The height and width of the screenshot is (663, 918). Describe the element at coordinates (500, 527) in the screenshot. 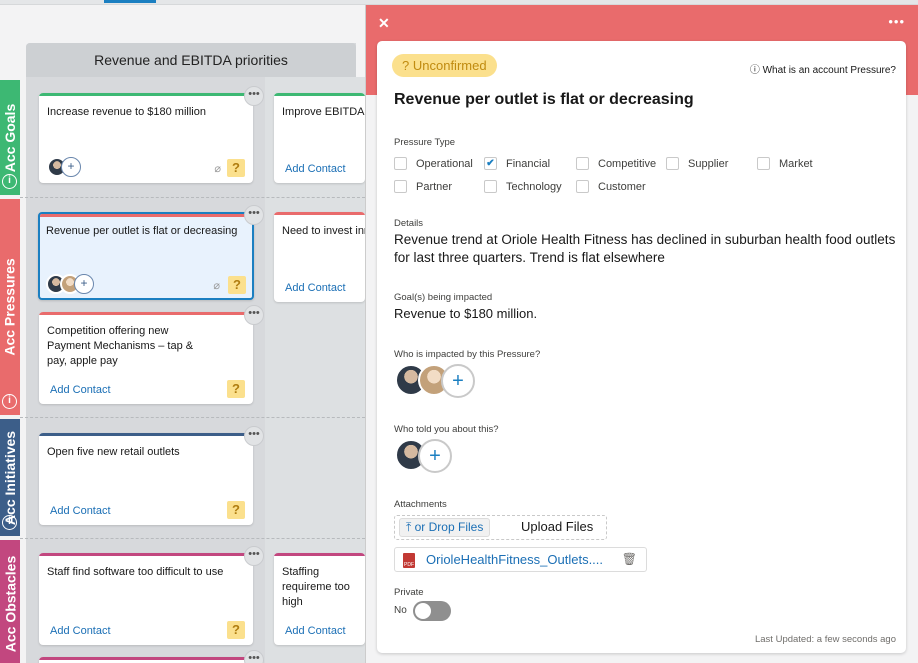

I see `file-dropzone: ⤒ or Drop Files Upload Files` at that location.